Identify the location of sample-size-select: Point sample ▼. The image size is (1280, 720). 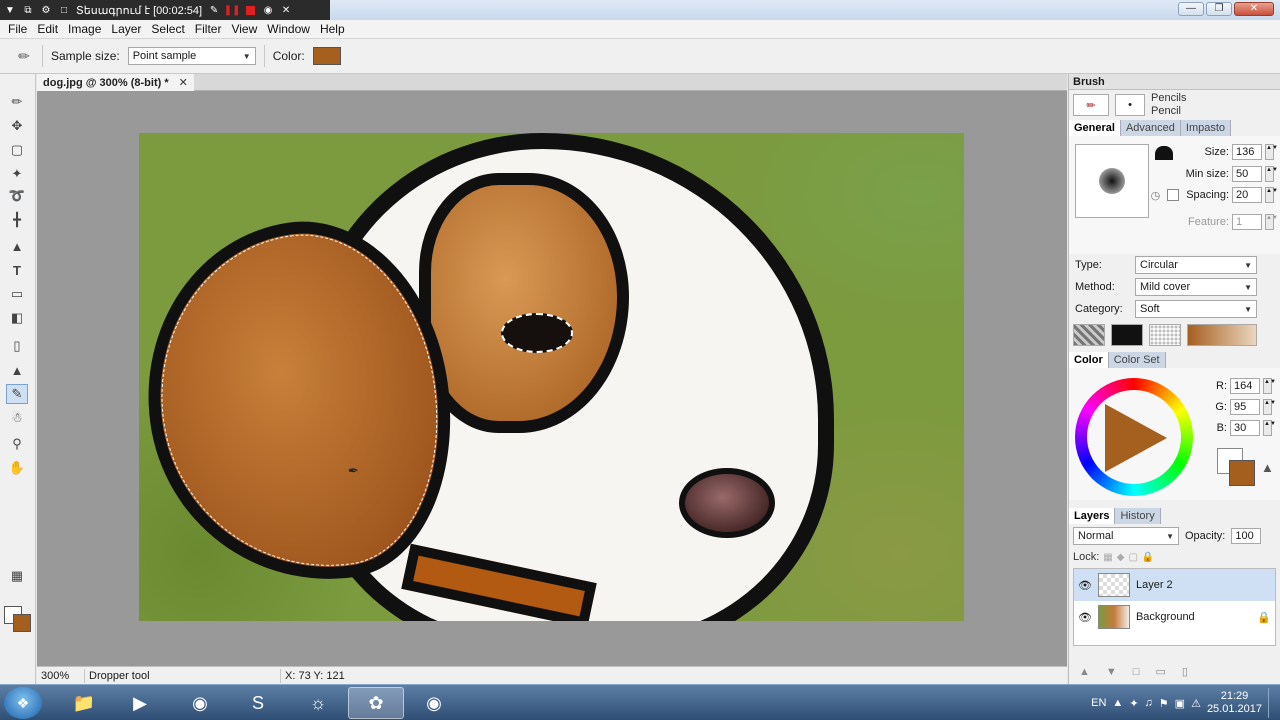
(191, 56).